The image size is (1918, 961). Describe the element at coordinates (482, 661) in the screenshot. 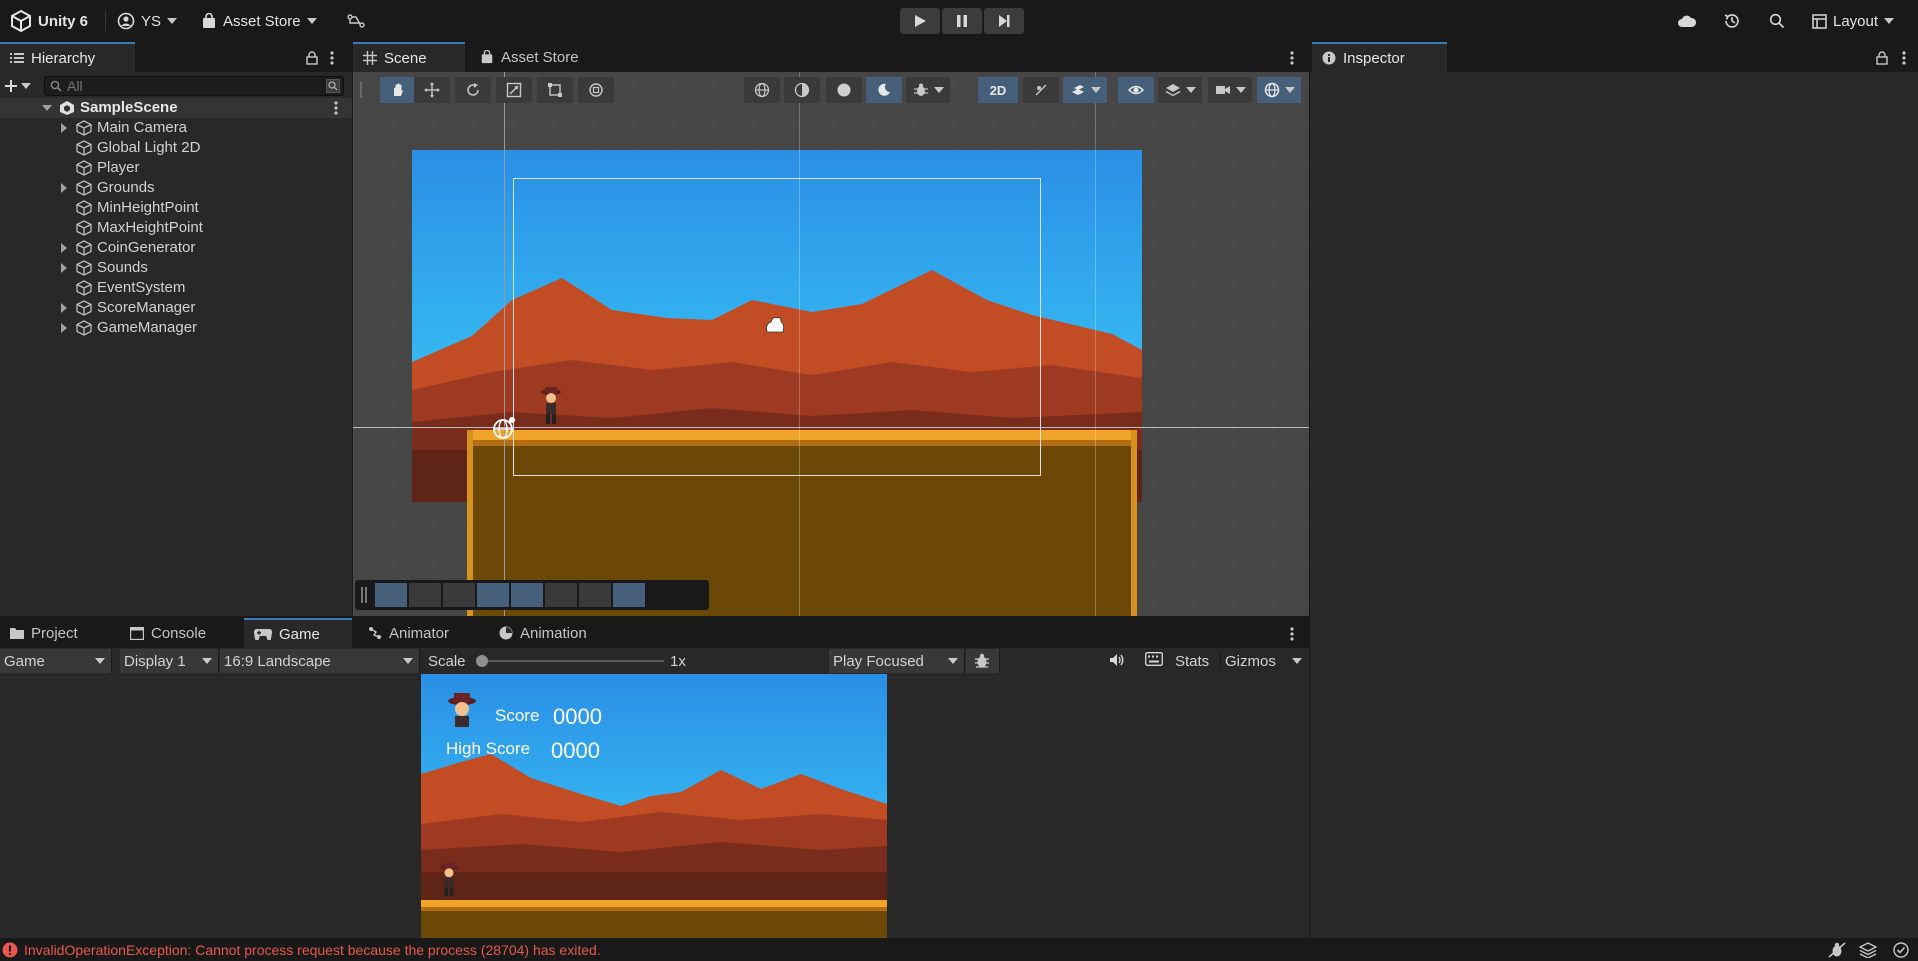

I see `scale-slider-thumb` at that location.